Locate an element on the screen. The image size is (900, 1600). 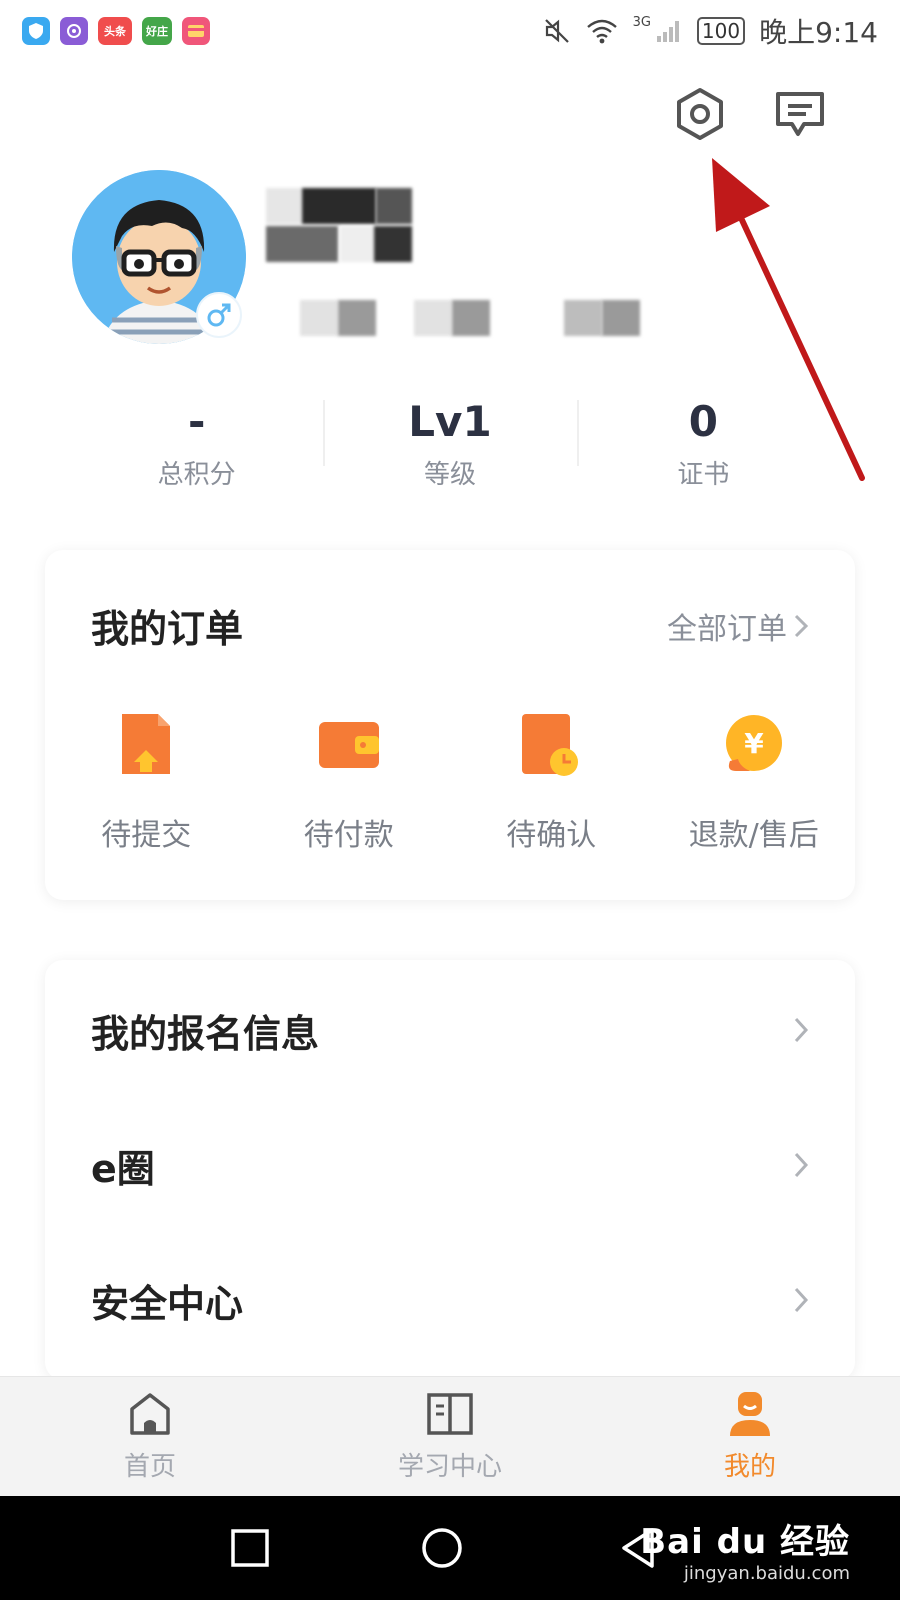
status-right: 3G 100 晚上9:14 is located at coordinates (710, 31).